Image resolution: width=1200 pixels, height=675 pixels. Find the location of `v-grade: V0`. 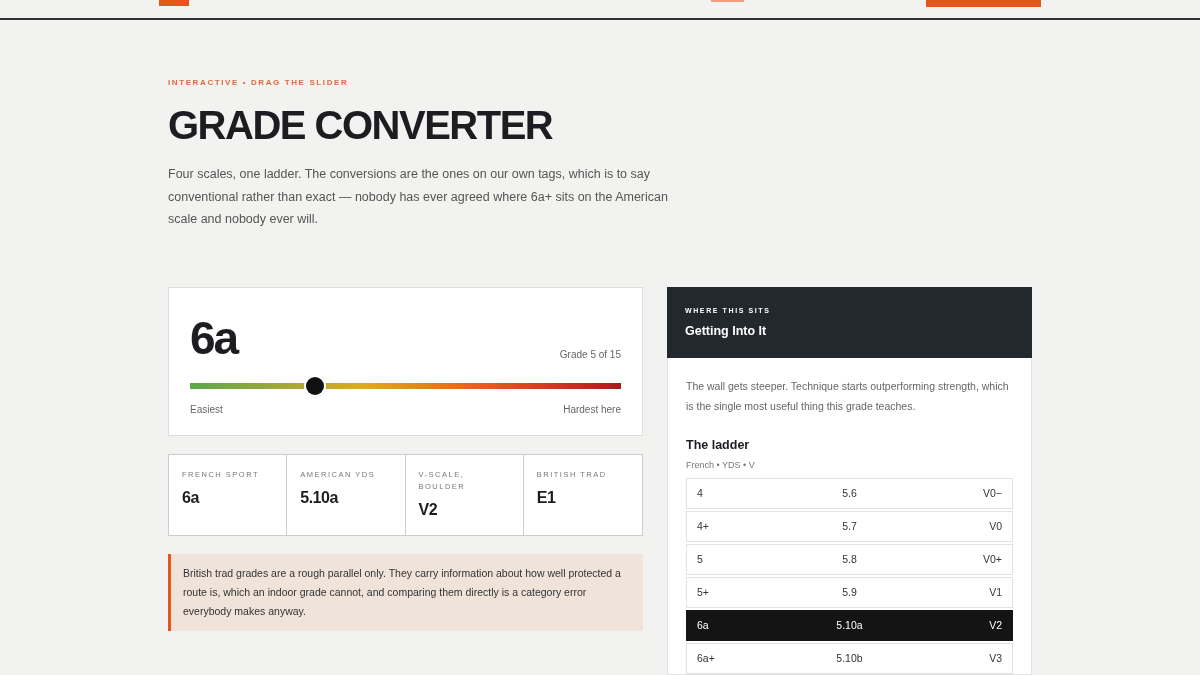

v-grade: V0 is located at coordinates (995, 526).